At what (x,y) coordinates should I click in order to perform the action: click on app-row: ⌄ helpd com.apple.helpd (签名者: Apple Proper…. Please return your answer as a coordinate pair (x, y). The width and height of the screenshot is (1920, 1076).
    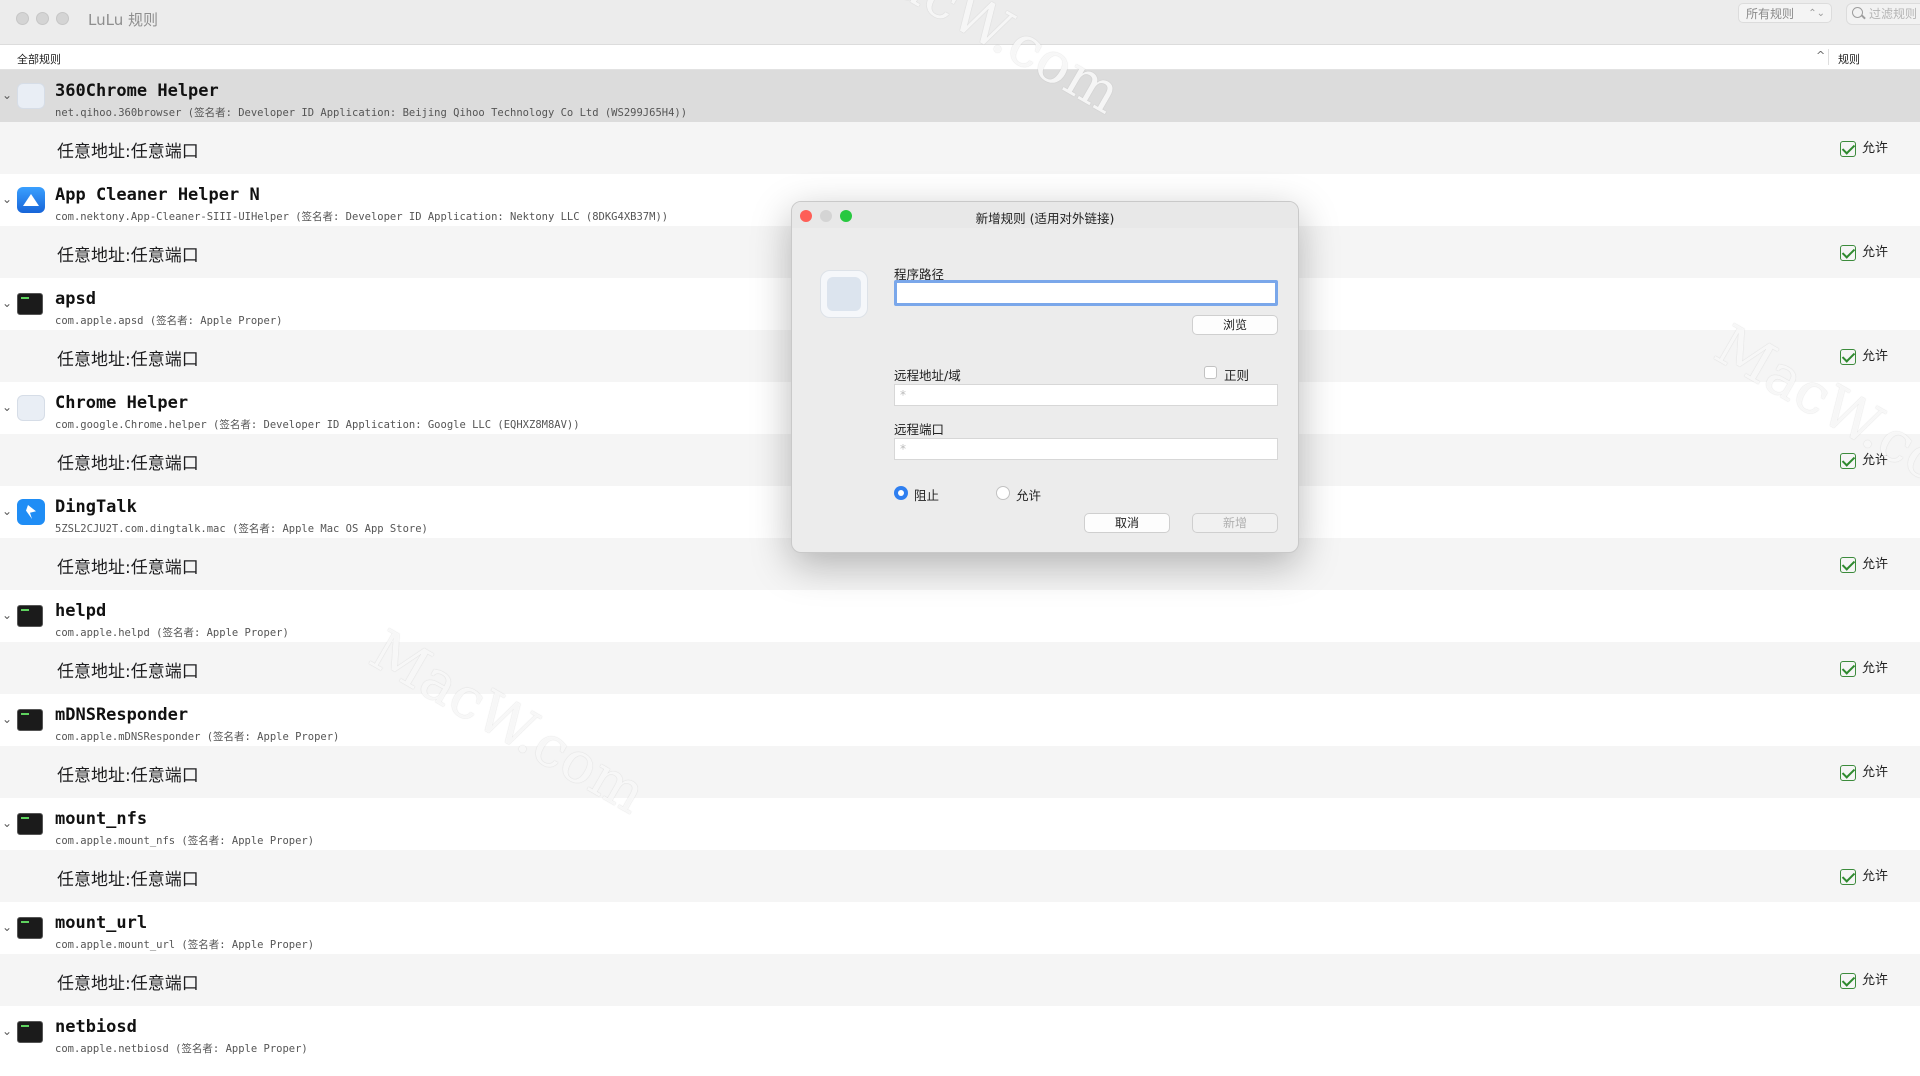
    Looking at the image, I should click on (960, 616).